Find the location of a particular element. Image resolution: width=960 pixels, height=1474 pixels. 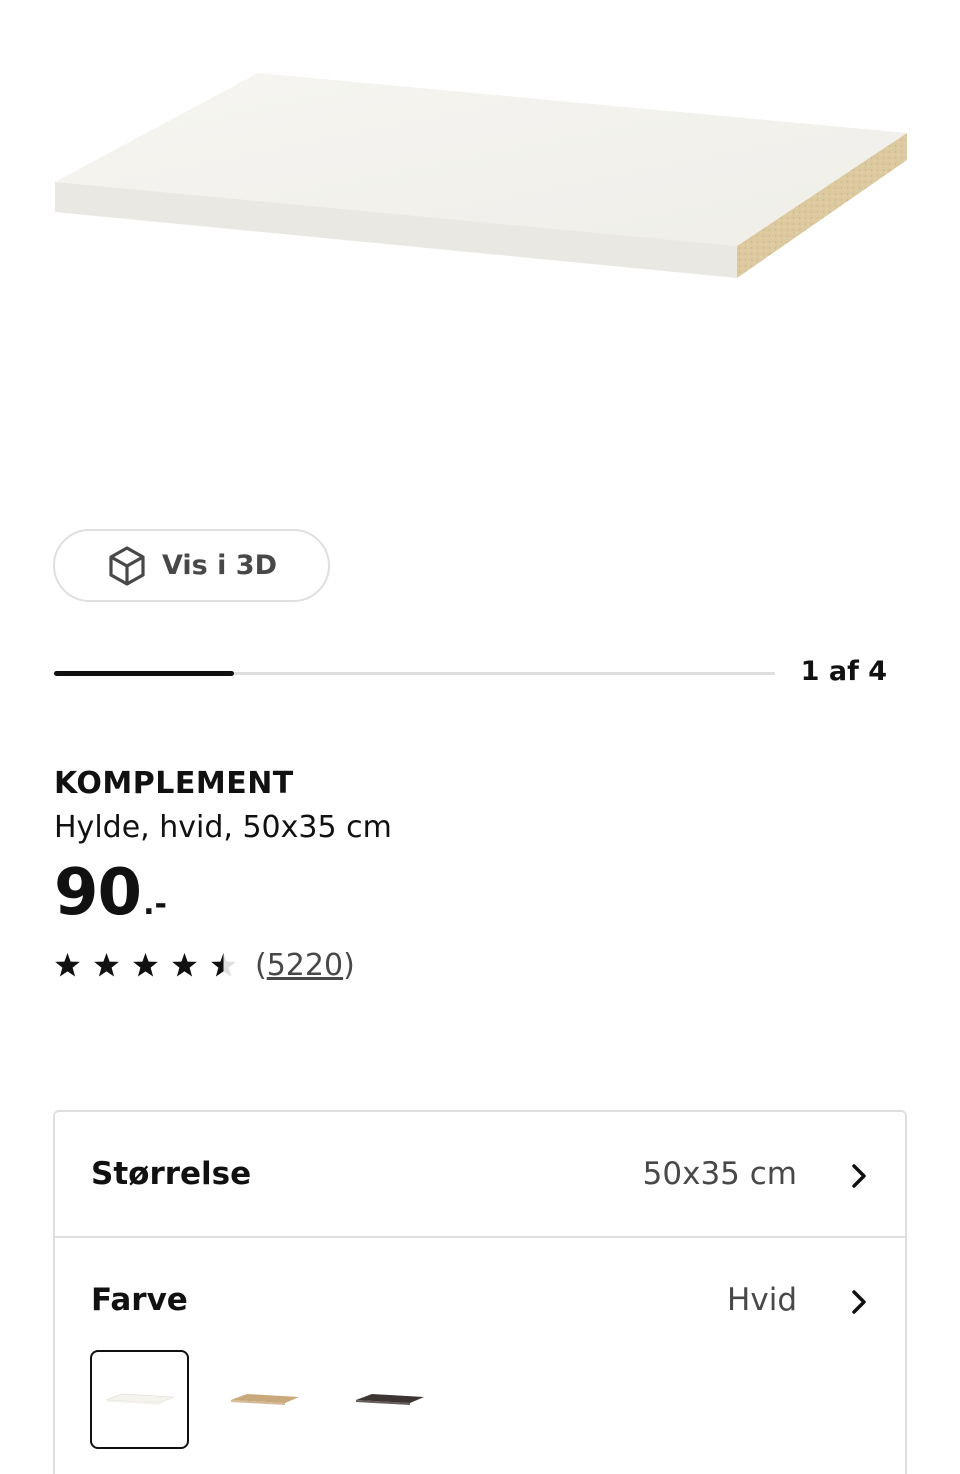

rating-stars is located at coordinates (145, 965).